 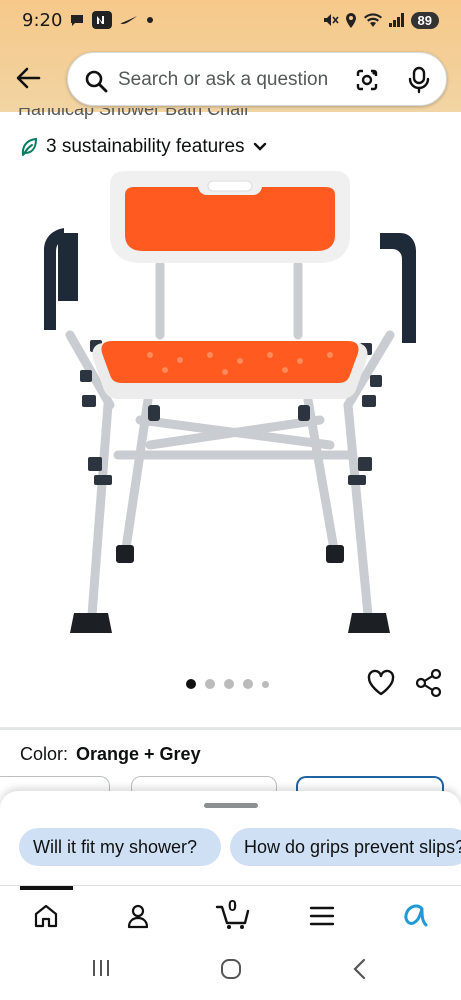 I want to click on sustainability-label: 3 sustainability features, so click(x=145, y=146).